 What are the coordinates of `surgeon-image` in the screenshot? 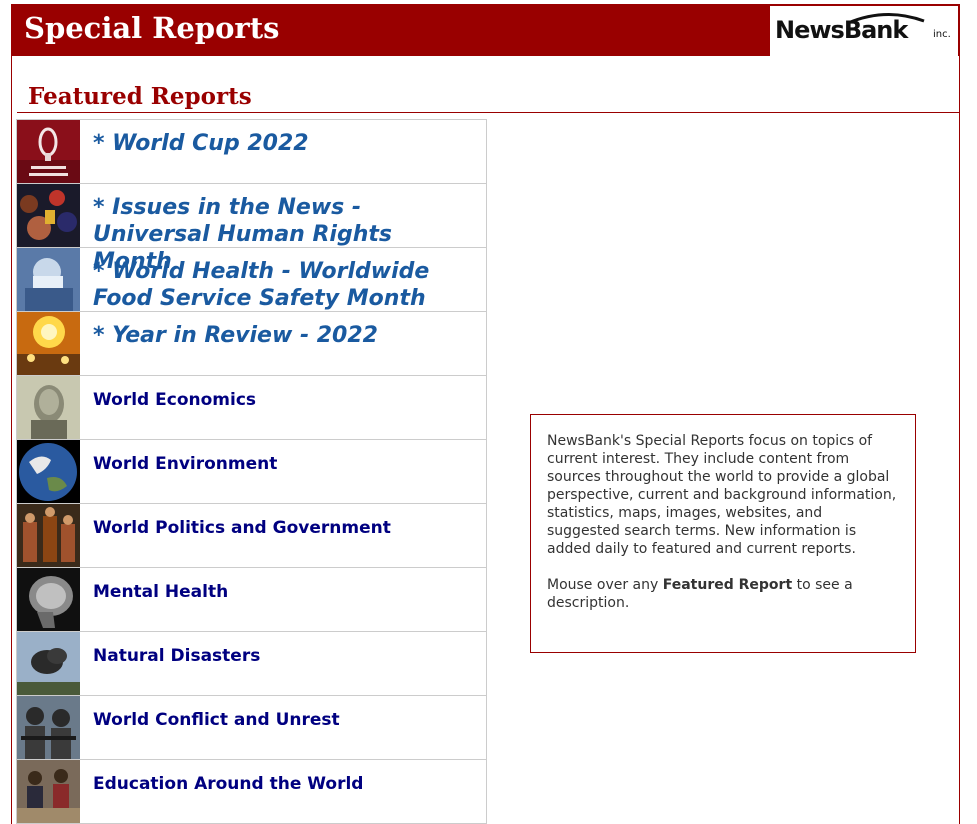 It's located at (48, 279).